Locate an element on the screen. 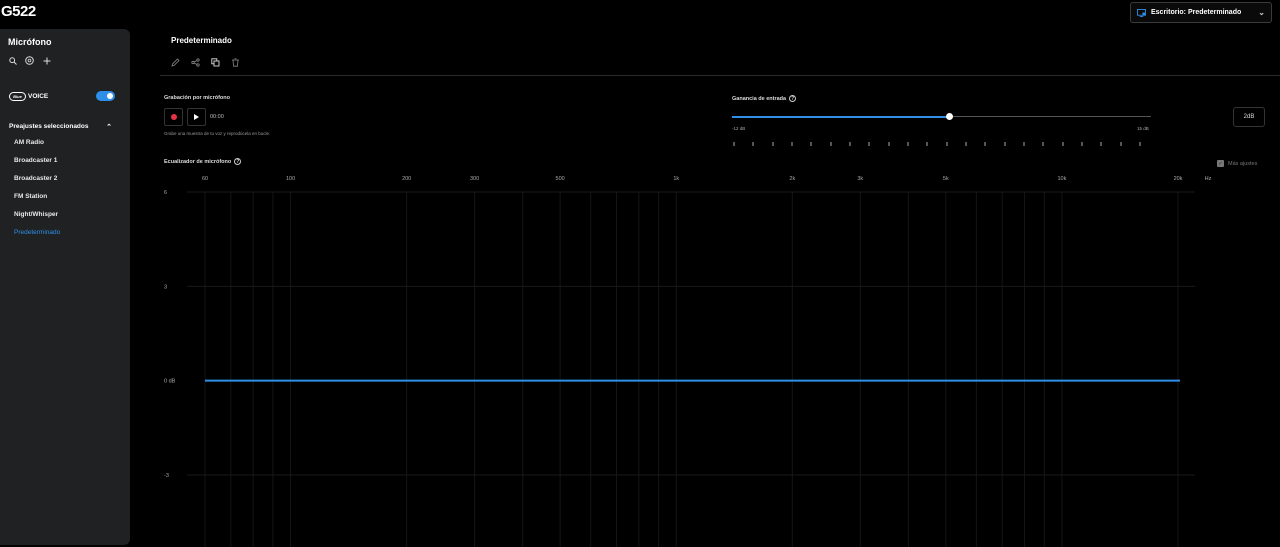 The height and width of the screenshot is (547, 1280). gain-label: Ganancia de entrada ? is located at coordinates (764, 98).